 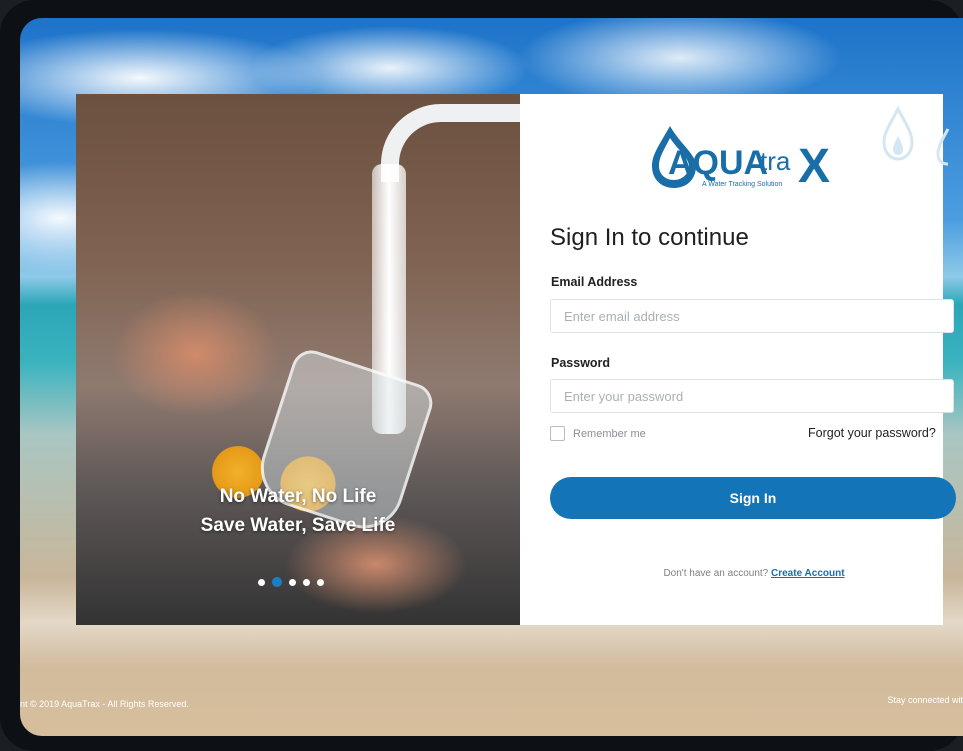 I want to click on remember-me-checkbox, so click(x=557, y=433).